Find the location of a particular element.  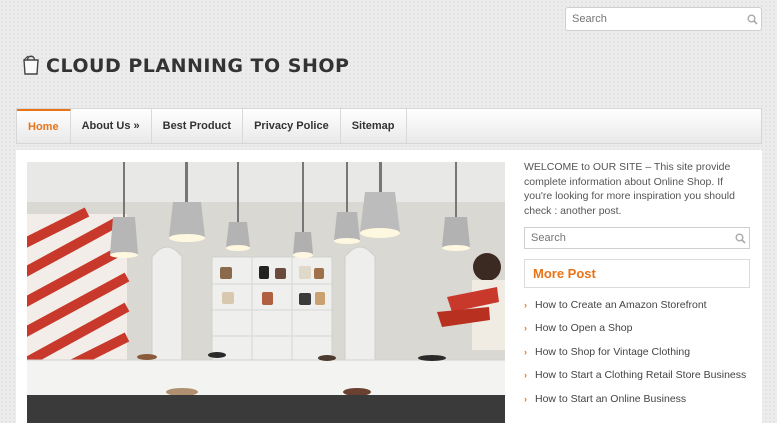

post-link: How to Create an Amazon Storefront is located at coordinates (621, 305).